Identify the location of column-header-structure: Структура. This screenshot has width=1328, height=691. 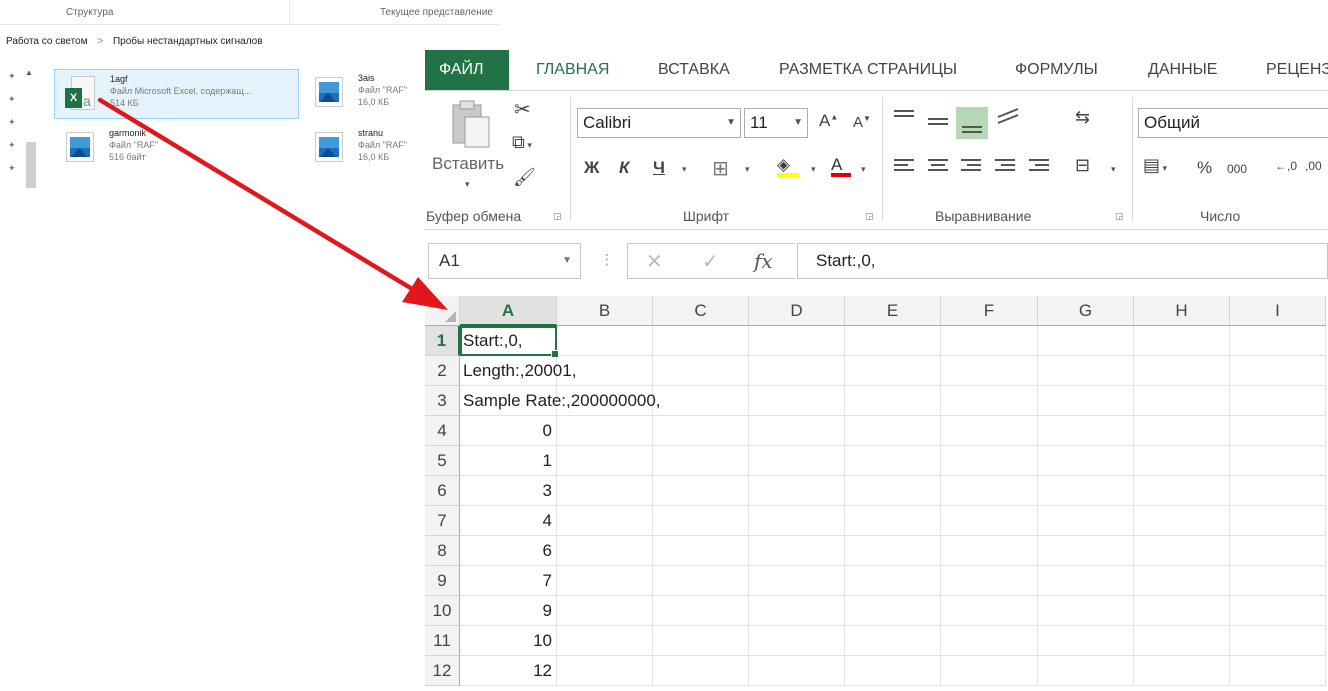
(145, 12).